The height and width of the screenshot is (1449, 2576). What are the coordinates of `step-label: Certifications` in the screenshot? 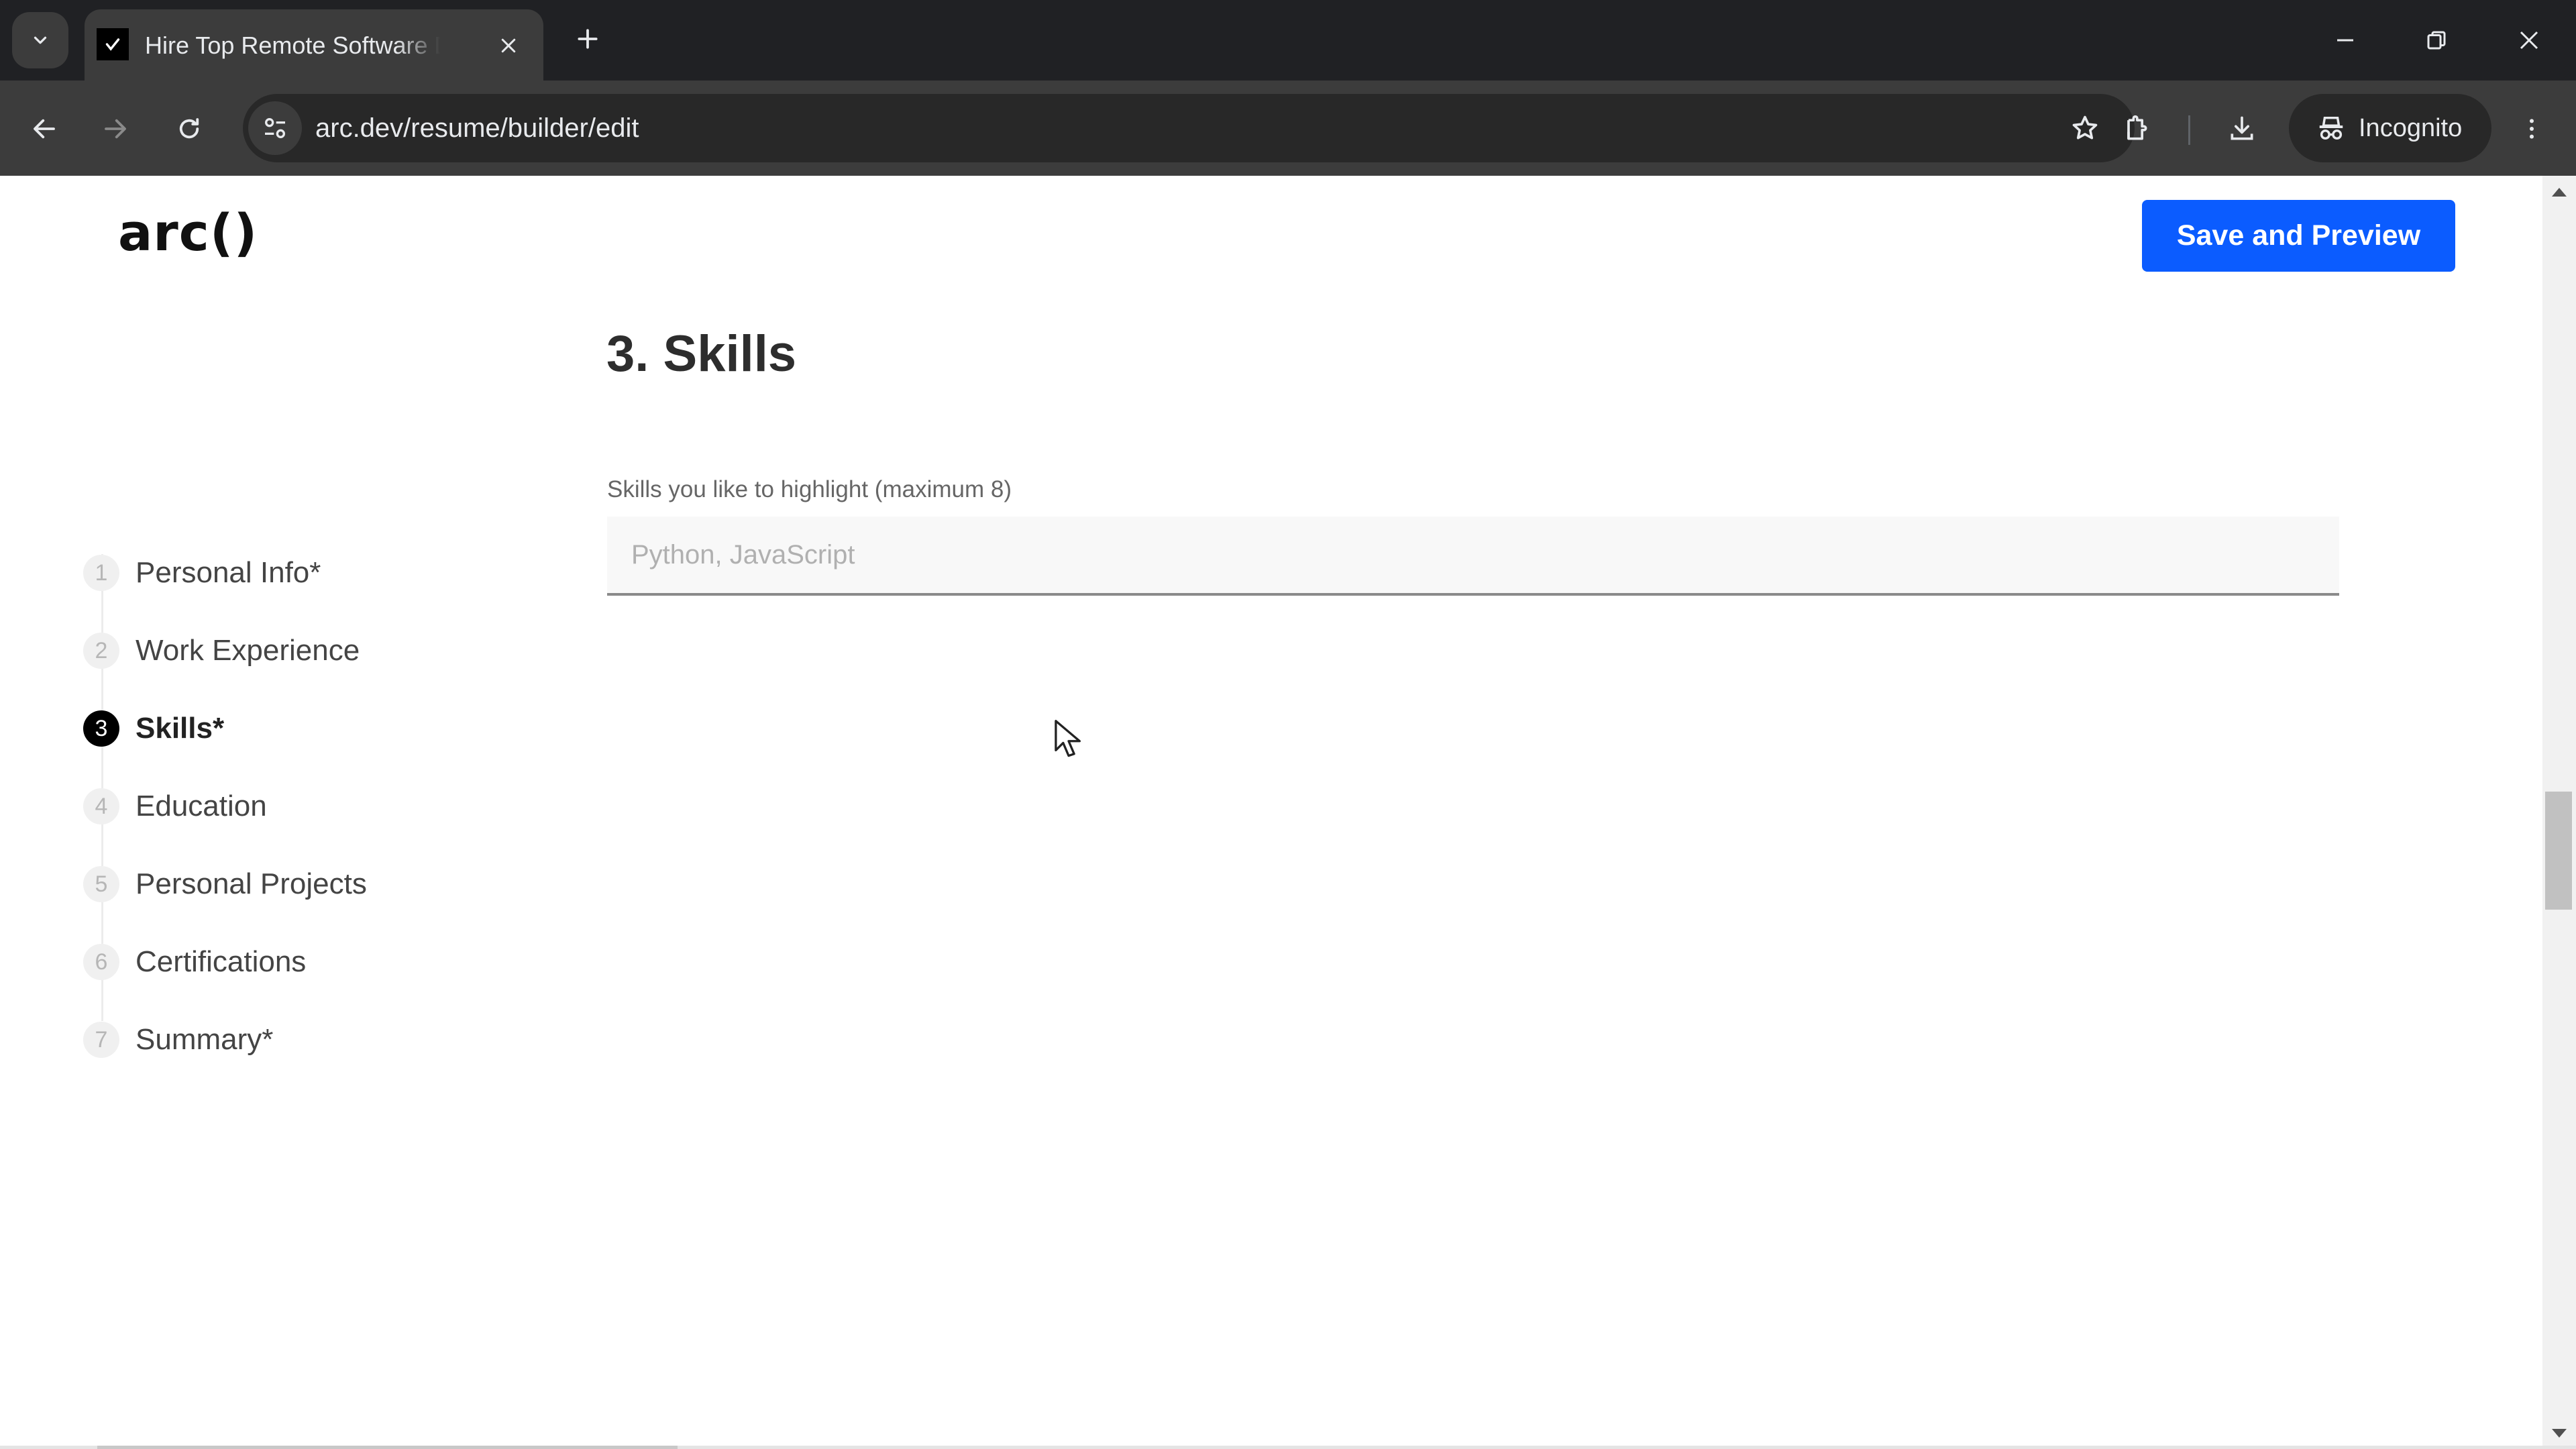 It's located at (221, 961).